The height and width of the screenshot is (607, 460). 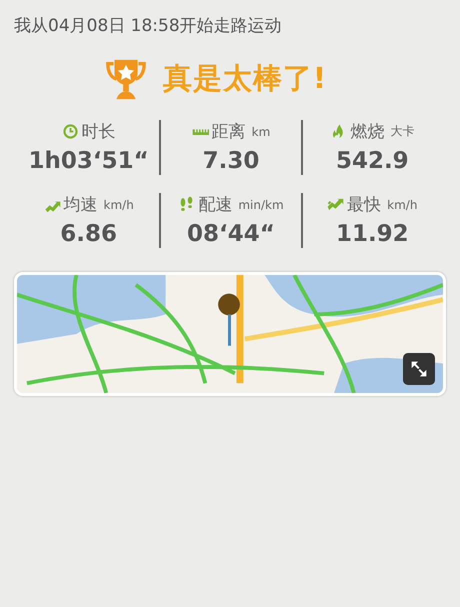 I want to click on stat-label: 均速, so click(x=81, y=205).